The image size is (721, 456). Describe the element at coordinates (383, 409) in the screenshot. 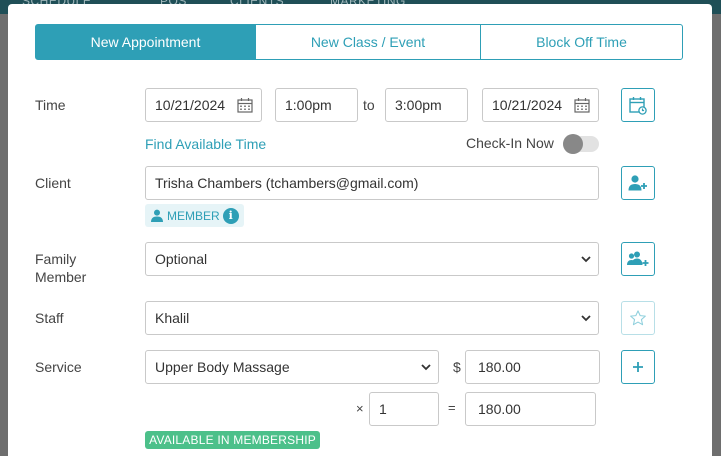

I see `quantity-value: 1` at that location.